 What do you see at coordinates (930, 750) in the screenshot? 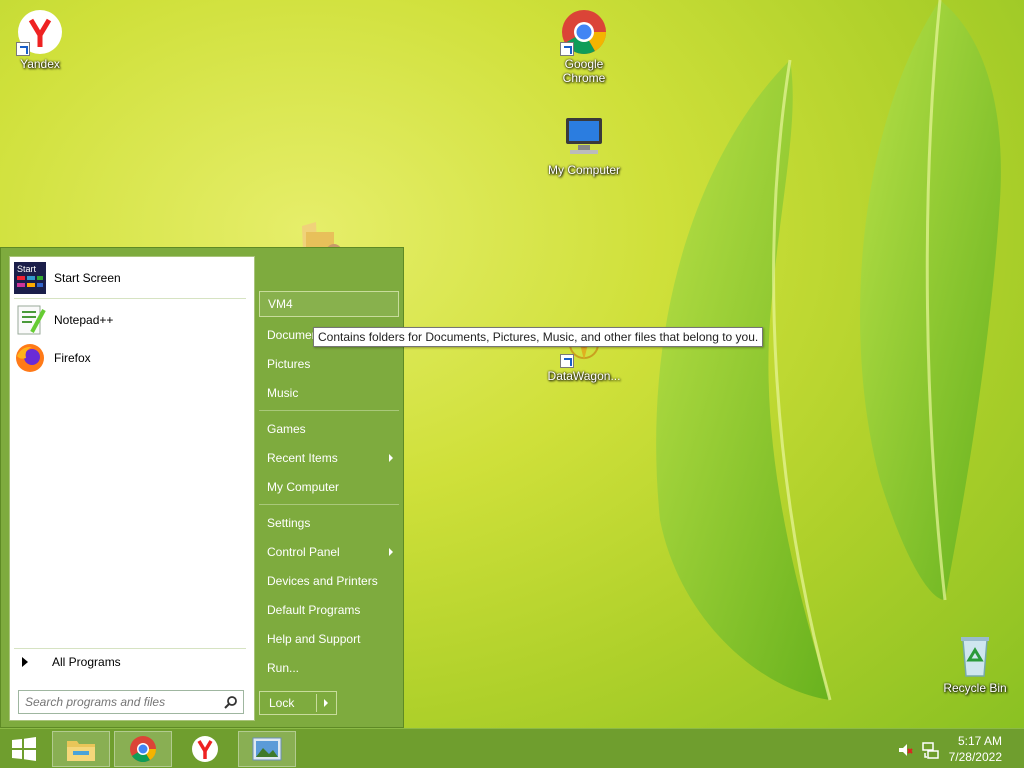
I see `network-icon` at bounding box center [930, 750].